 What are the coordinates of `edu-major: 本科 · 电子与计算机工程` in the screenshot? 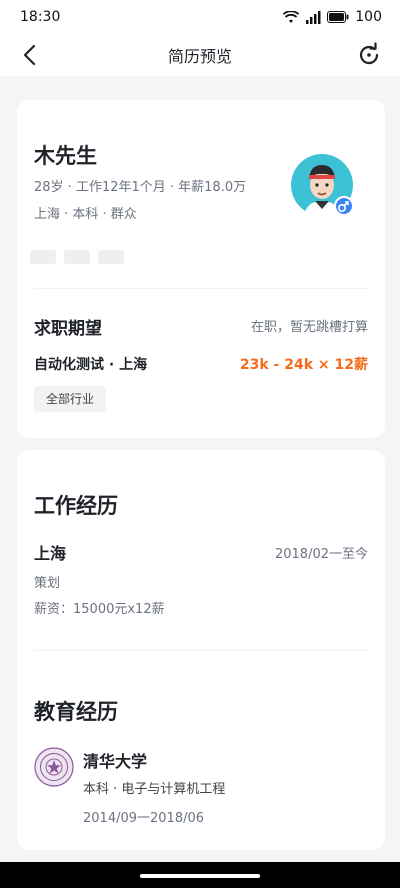 It's located at (154, 789).